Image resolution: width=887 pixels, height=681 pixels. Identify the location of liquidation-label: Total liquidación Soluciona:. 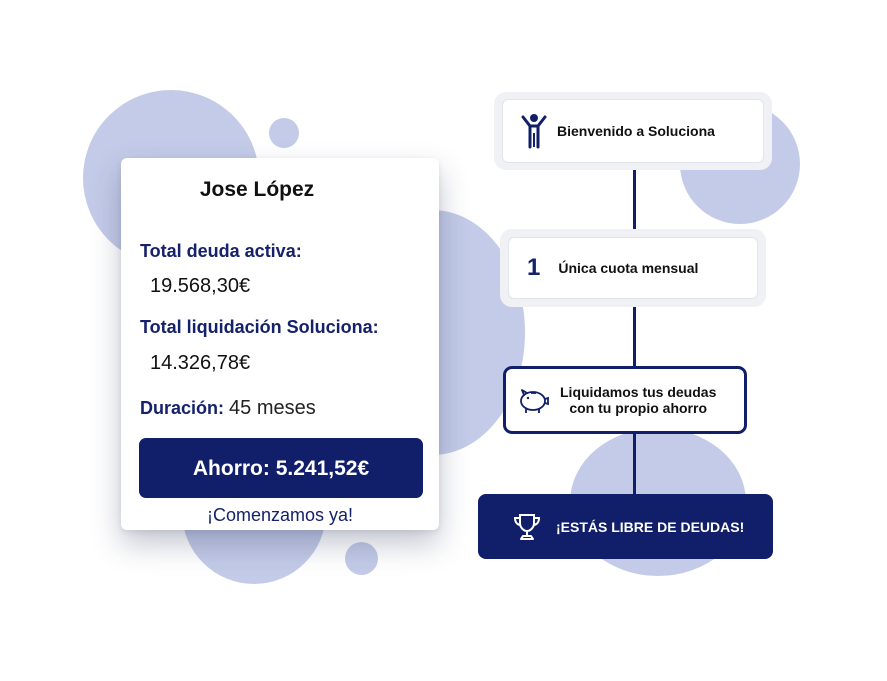
(259, 327).